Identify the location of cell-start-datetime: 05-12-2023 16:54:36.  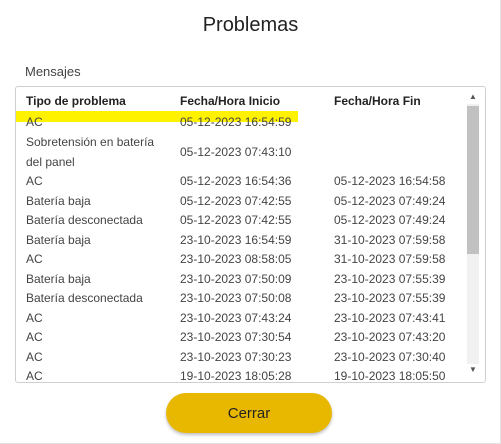
(236, 181).